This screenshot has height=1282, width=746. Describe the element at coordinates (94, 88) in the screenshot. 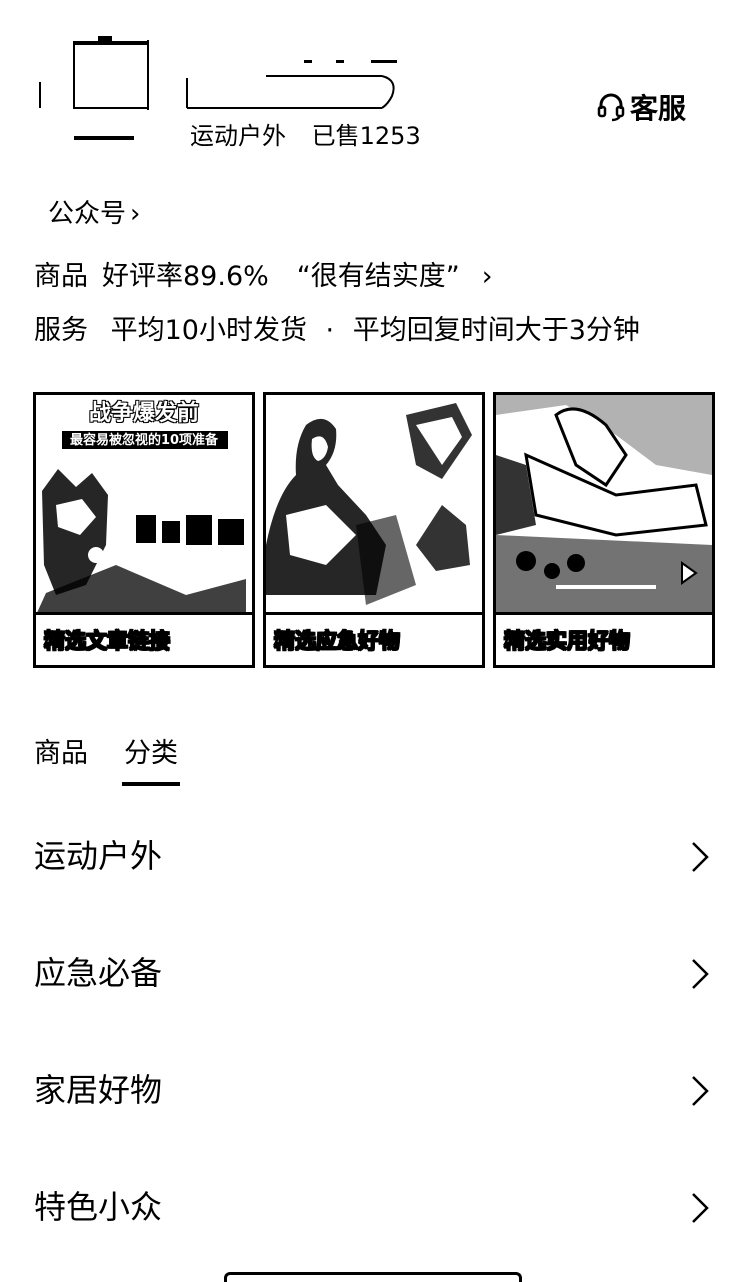

I see `shop-logo-image` at that location.